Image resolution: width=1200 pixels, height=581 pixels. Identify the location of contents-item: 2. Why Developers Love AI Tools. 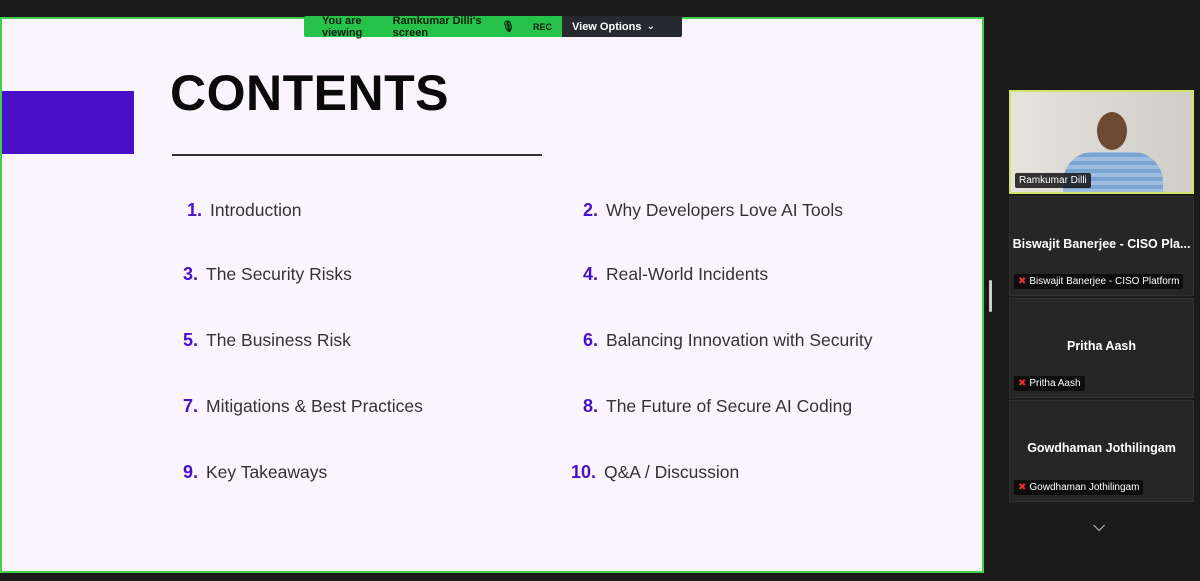
(705, 210).